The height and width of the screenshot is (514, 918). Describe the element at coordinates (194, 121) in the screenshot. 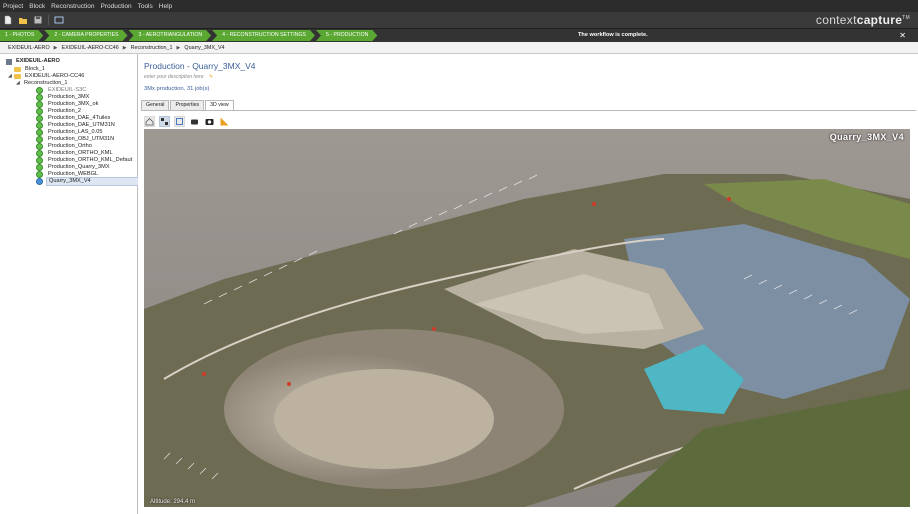

I see `camera-view-icon` at that location.